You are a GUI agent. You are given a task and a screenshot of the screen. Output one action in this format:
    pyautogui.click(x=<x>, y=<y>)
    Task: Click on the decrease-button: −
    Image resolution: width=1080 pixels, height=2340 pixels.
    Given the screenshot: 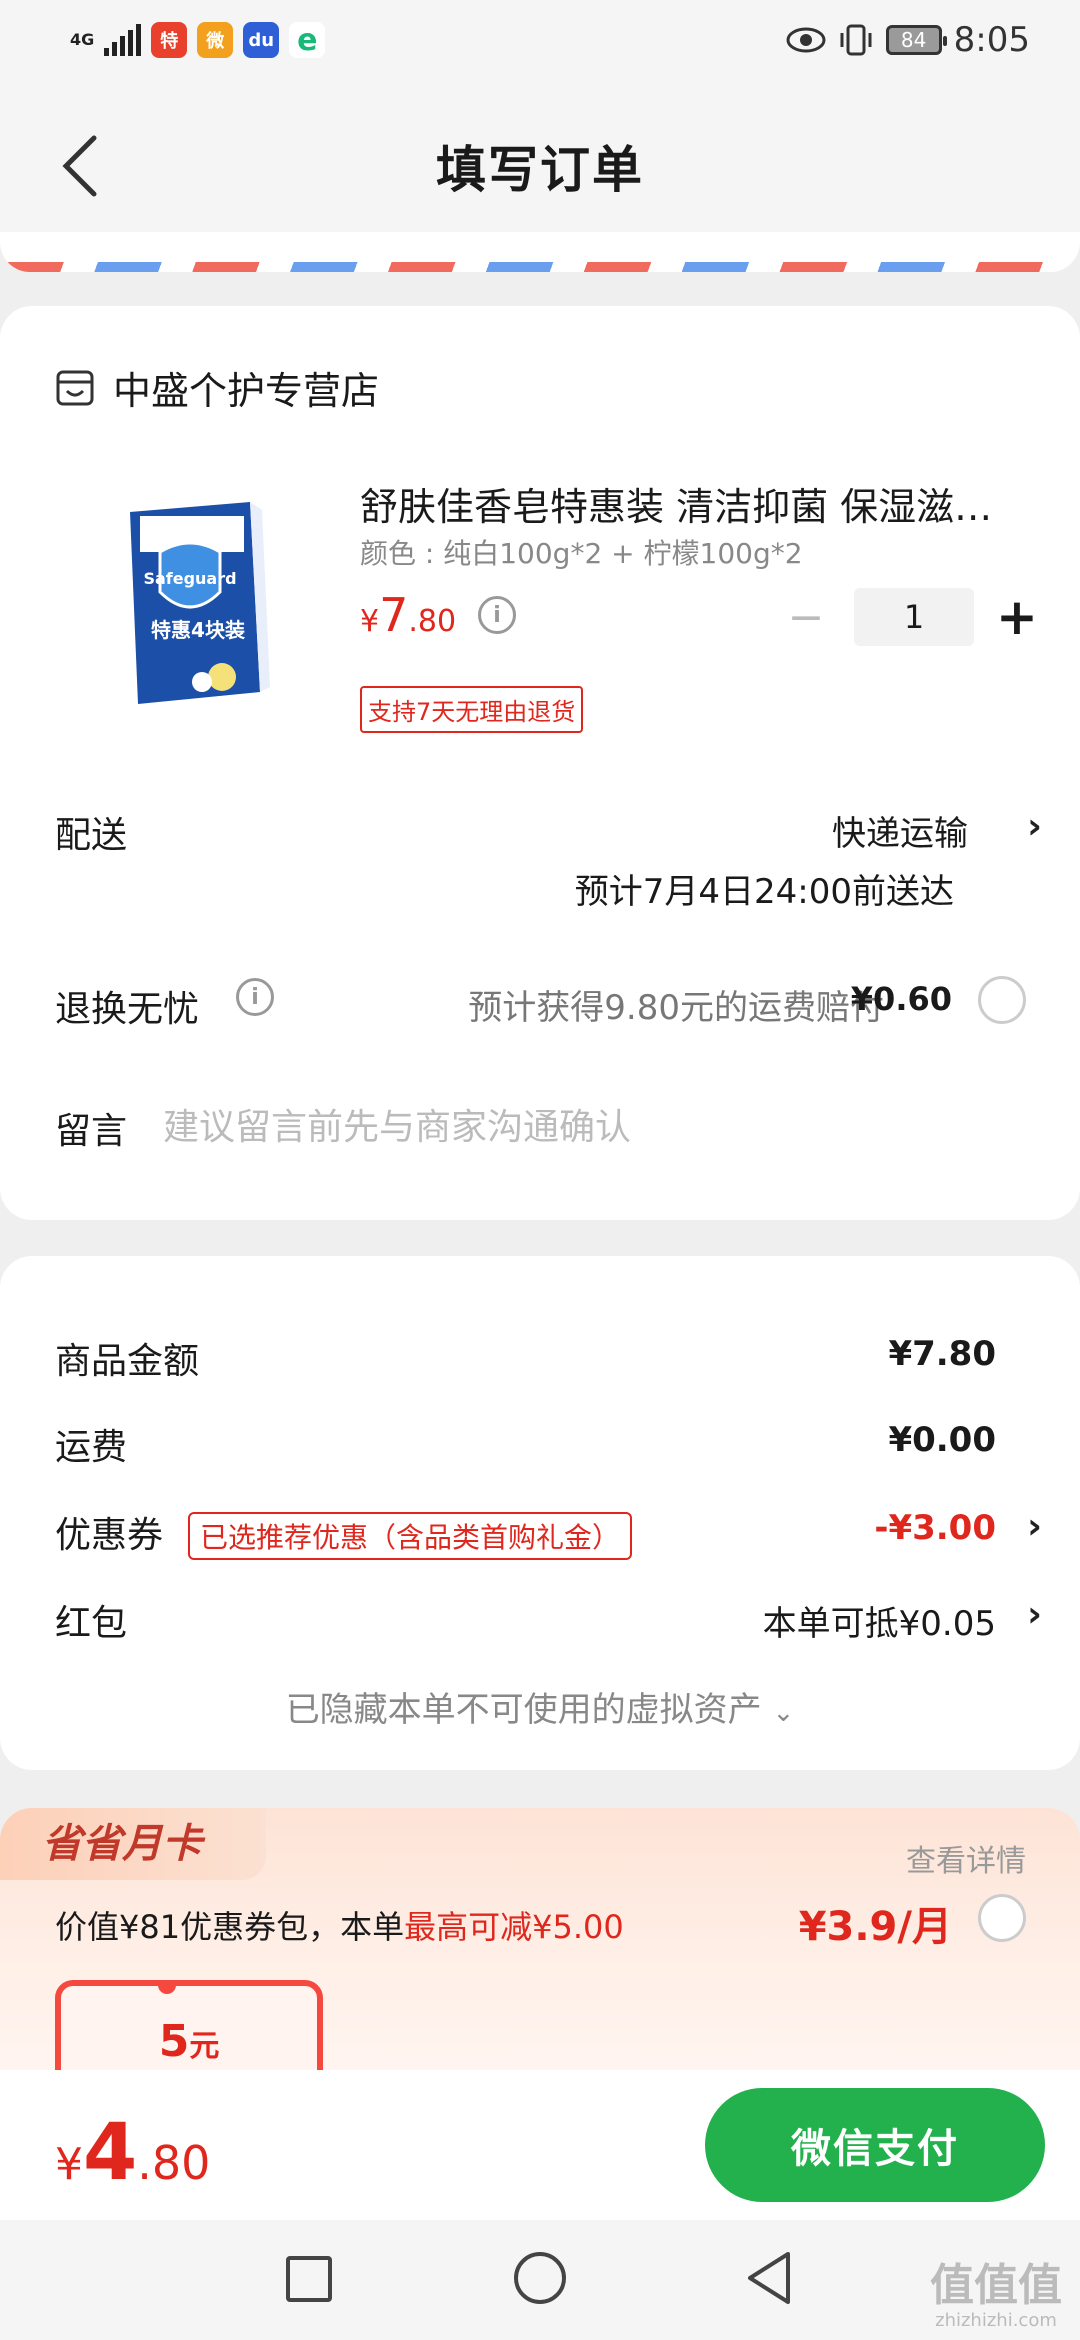 What is the action you would take?
    pyautogui.click(x=806, y=617)
    